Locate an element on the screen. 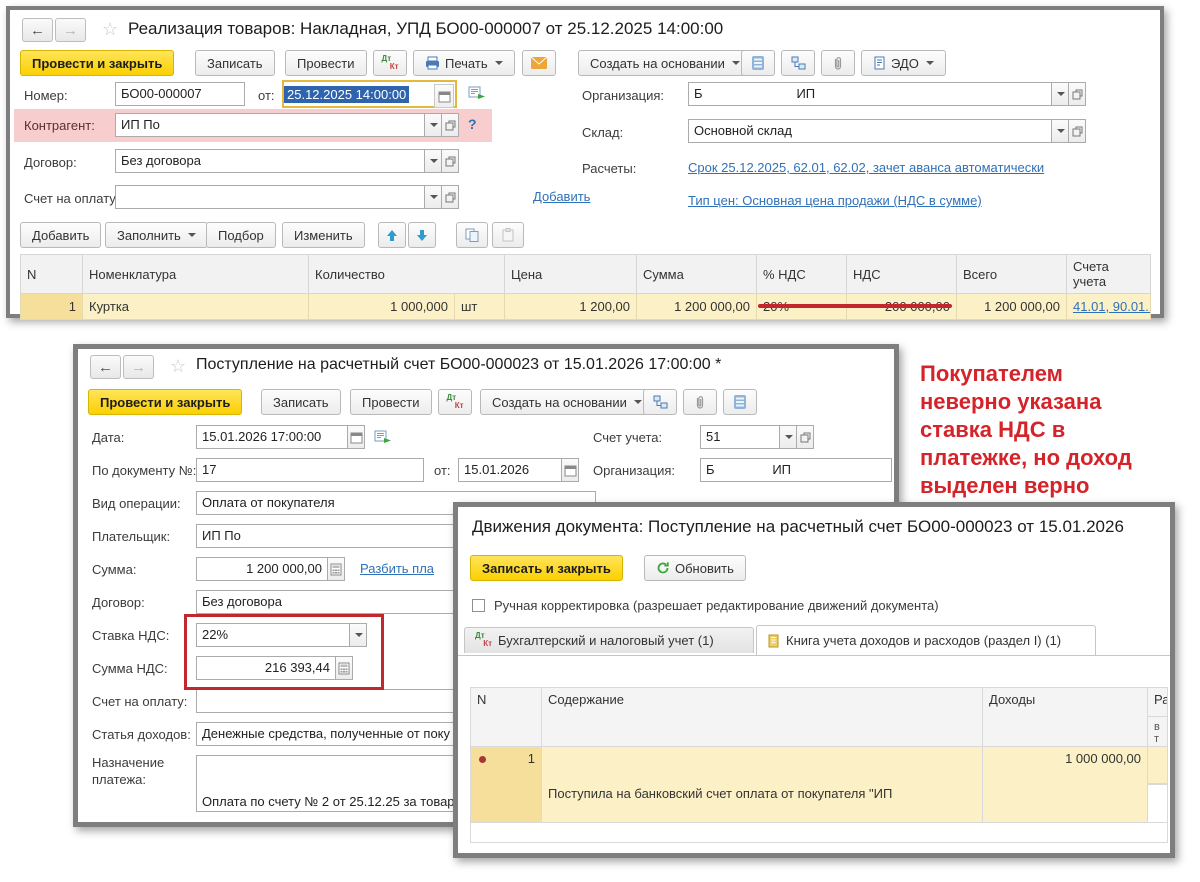 The width and height of the screenshot is (1200, 882). account-open-button is located at coordinates (805, 437).